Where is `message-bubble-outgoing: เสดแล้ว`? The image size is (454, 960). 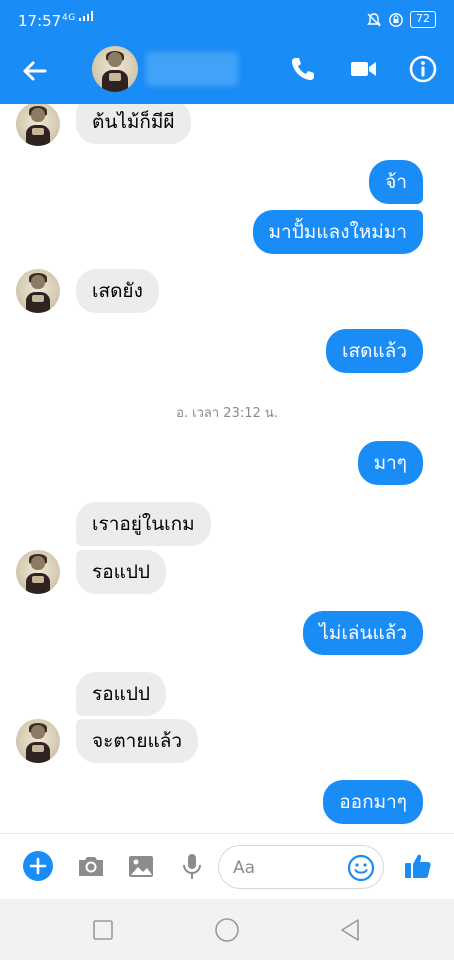 message-bubble-outgoing: เสดแล้ว is located at coordinates (374, 351).